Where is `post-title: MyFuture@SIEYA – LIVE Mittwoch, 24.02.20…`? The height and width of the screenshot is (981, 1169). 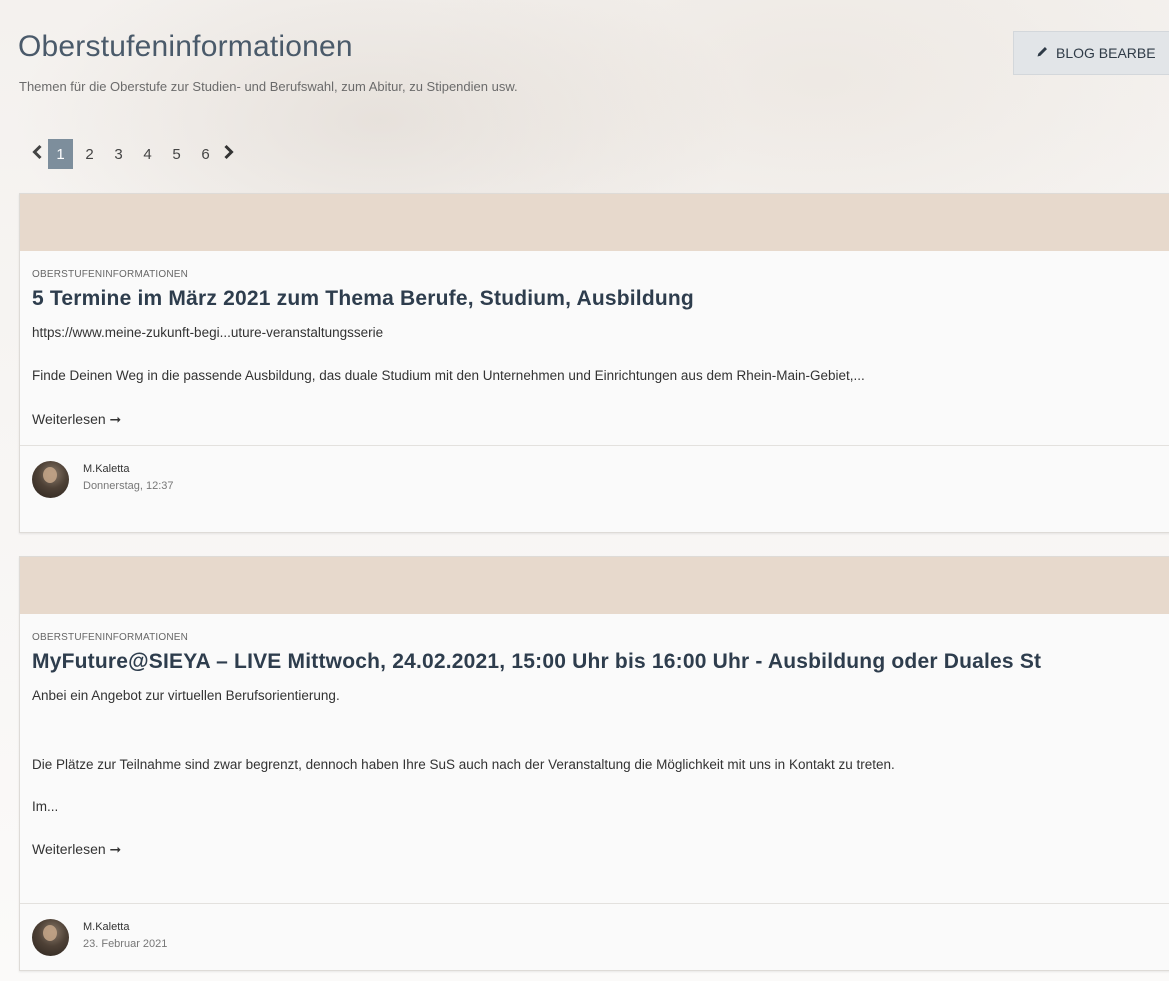 post-title: MyFuture@SIEYA – LIVE Mittwoch, 24.02.20… is located at coordinates (600, 662).